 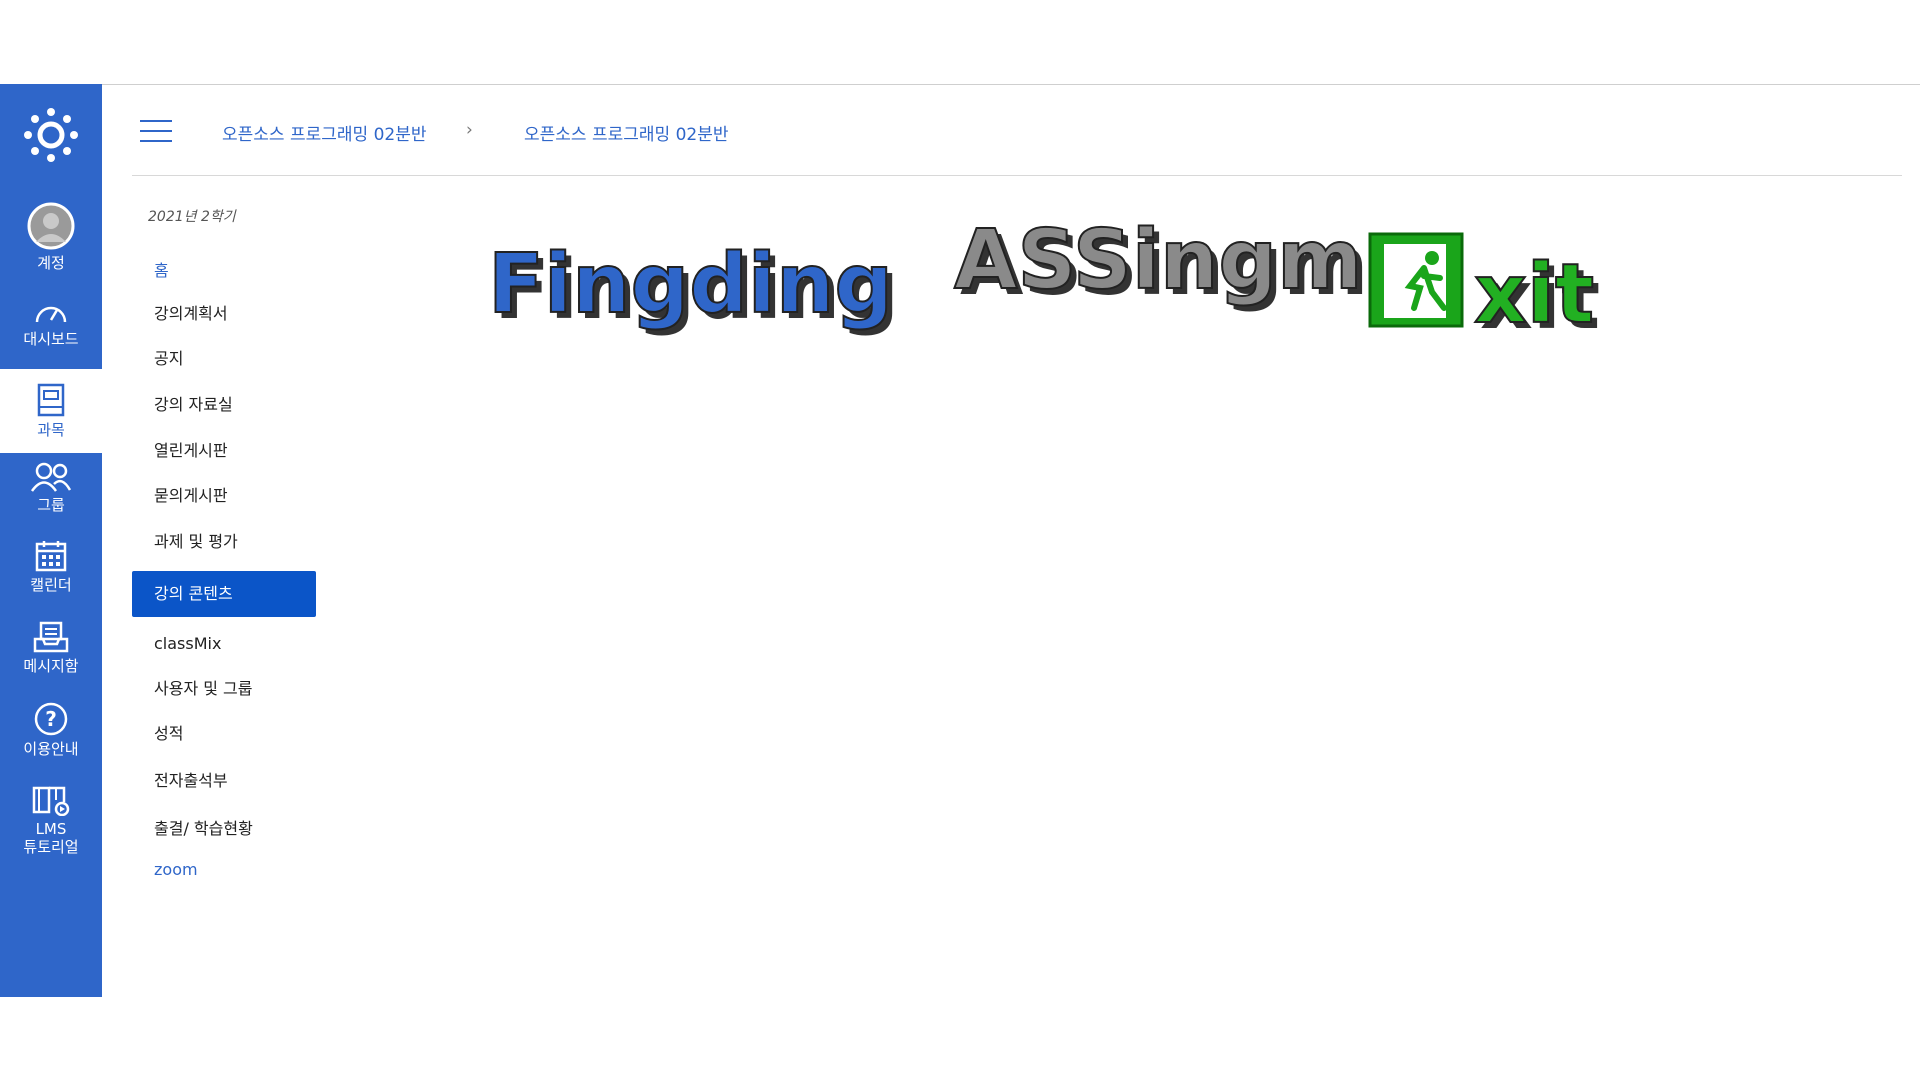 What do you see at coordinates (192, 217) in the screenshot?
I see `term-label: 2021년 2학기` at bounding box center [192, 217].